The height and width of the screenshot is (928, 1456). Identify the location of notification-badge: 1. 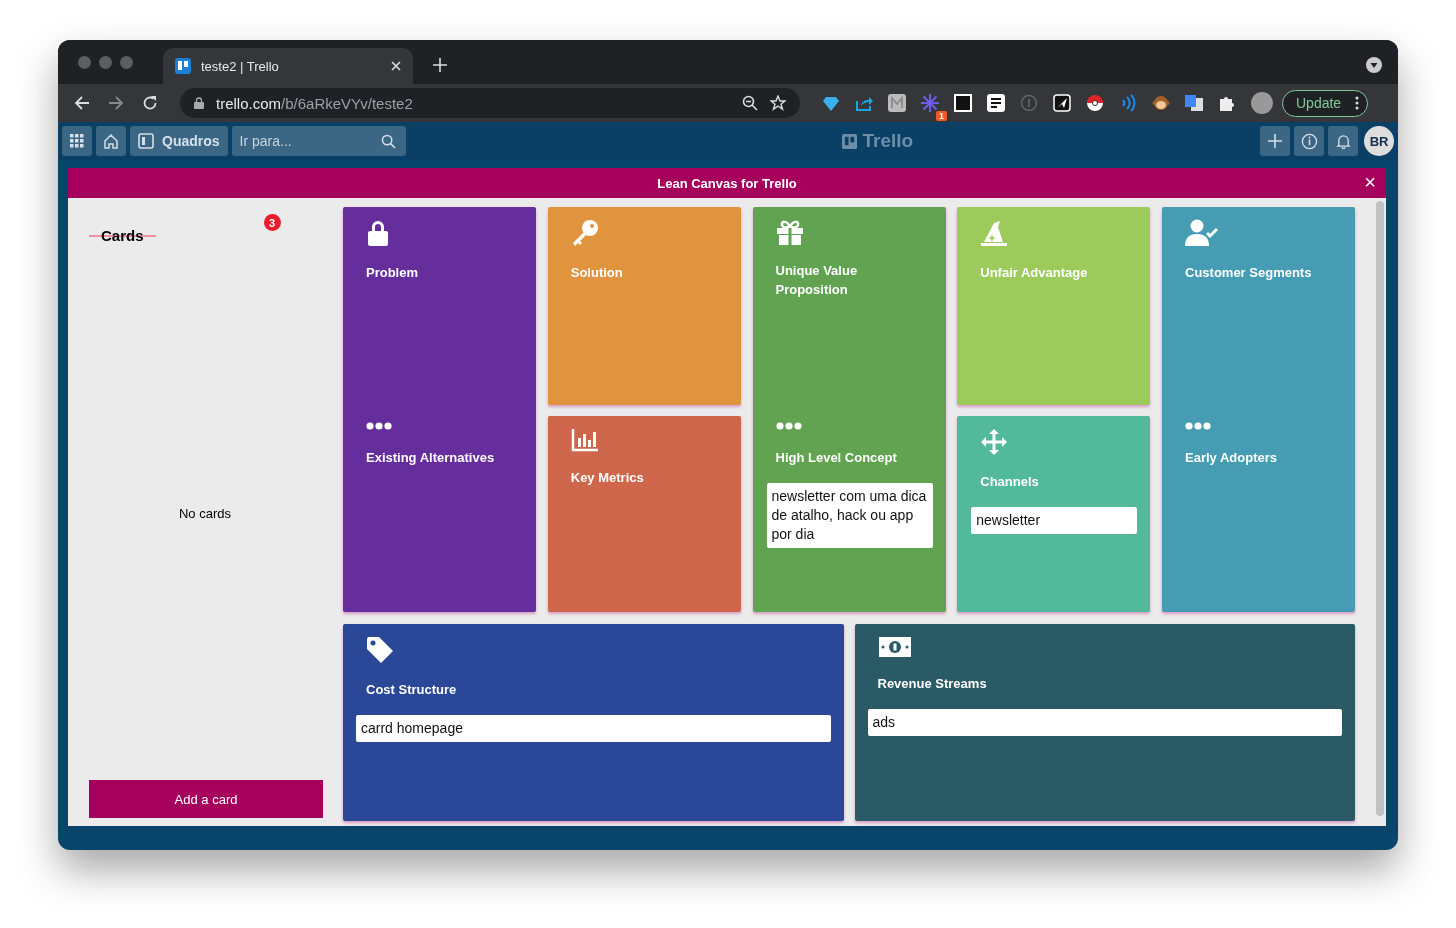
(941, 116).